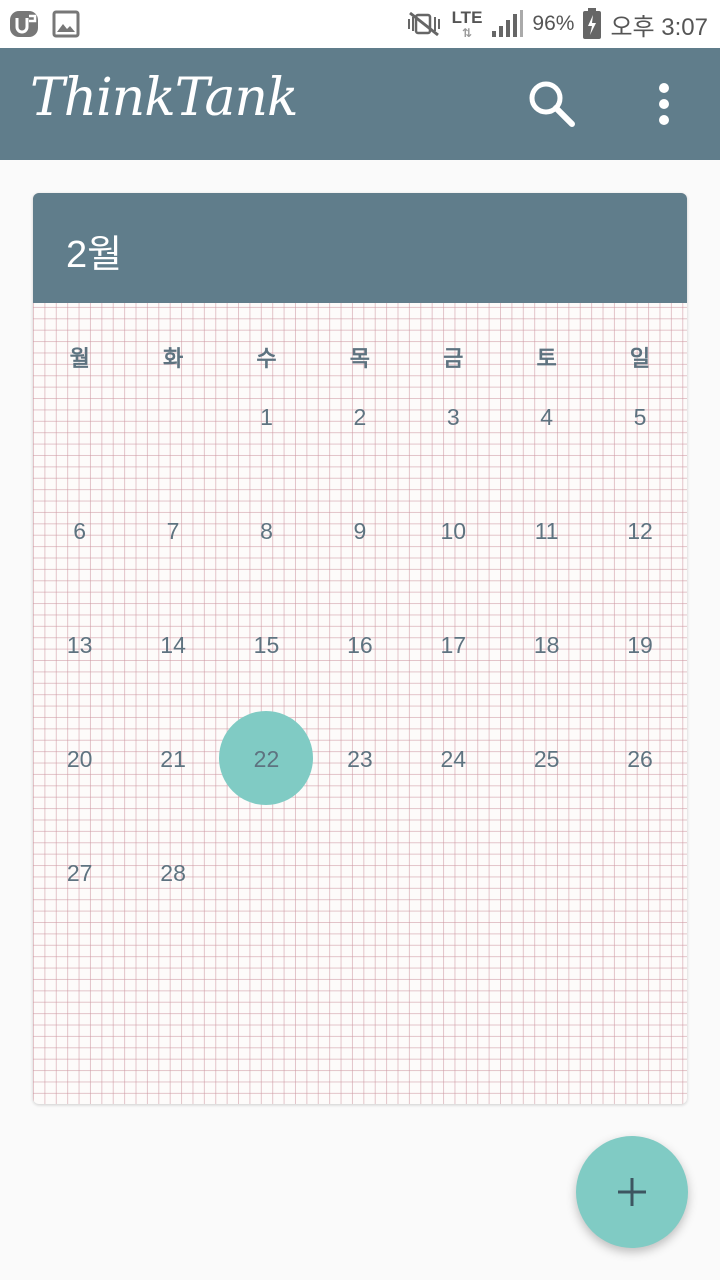 The height and width of the screenshot is (1280, 720). Describe the element at coordinates (453, 358) in the screenshot. I see `weekday-label: 금` at that location.